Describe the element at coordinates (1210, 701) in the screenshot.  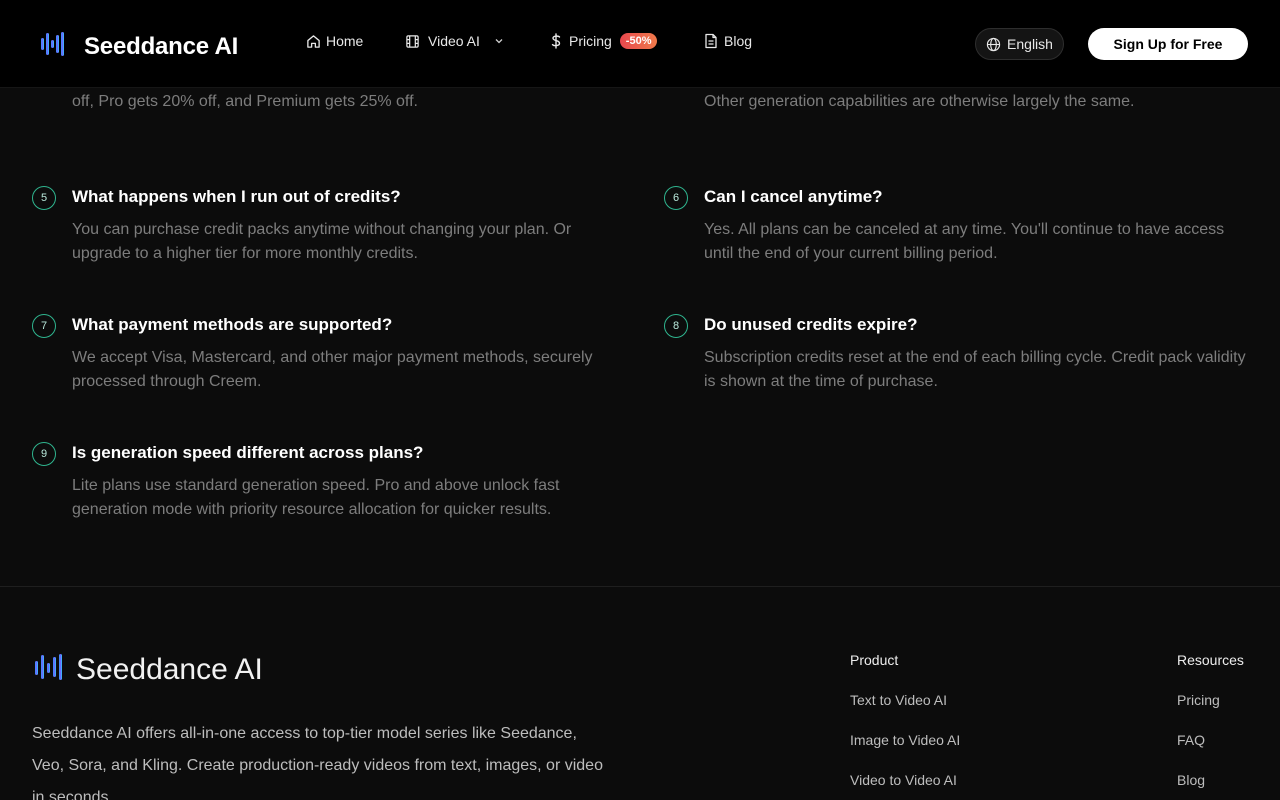
I see `footer-link-pricing: Pricing` at that location.